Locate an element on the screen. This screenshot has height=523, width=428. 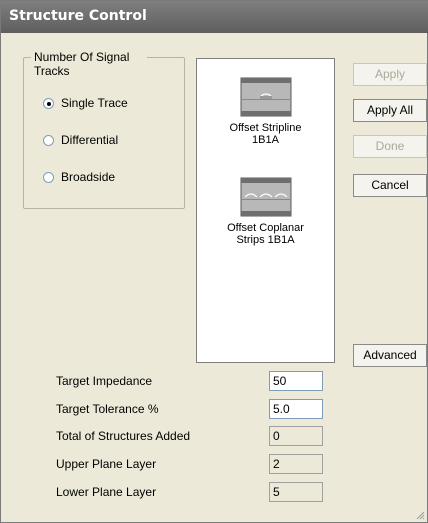
structure-item-offset-stripline: Offset Stripline 1B1A is located at coordinates (265, 111).